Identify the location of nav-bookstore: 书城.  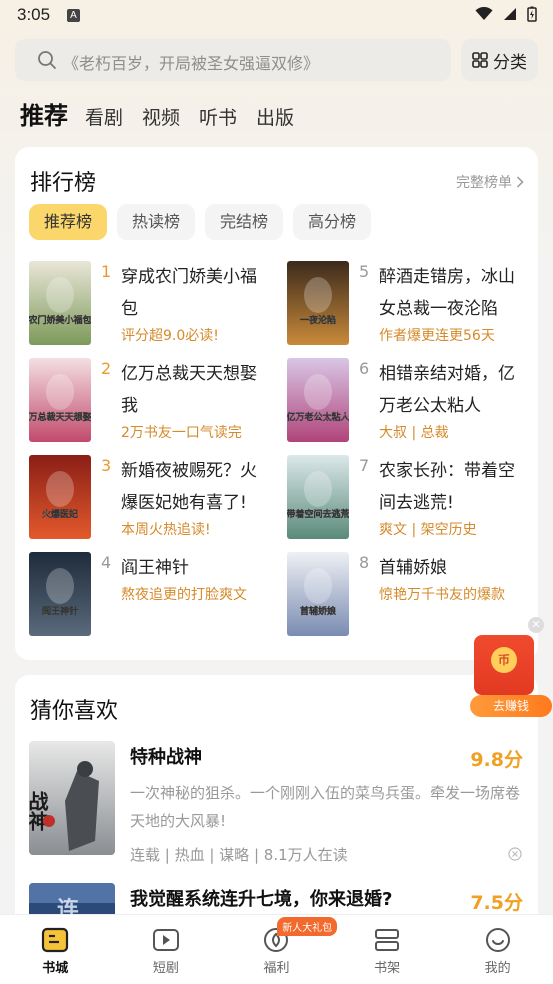
(55, 949).